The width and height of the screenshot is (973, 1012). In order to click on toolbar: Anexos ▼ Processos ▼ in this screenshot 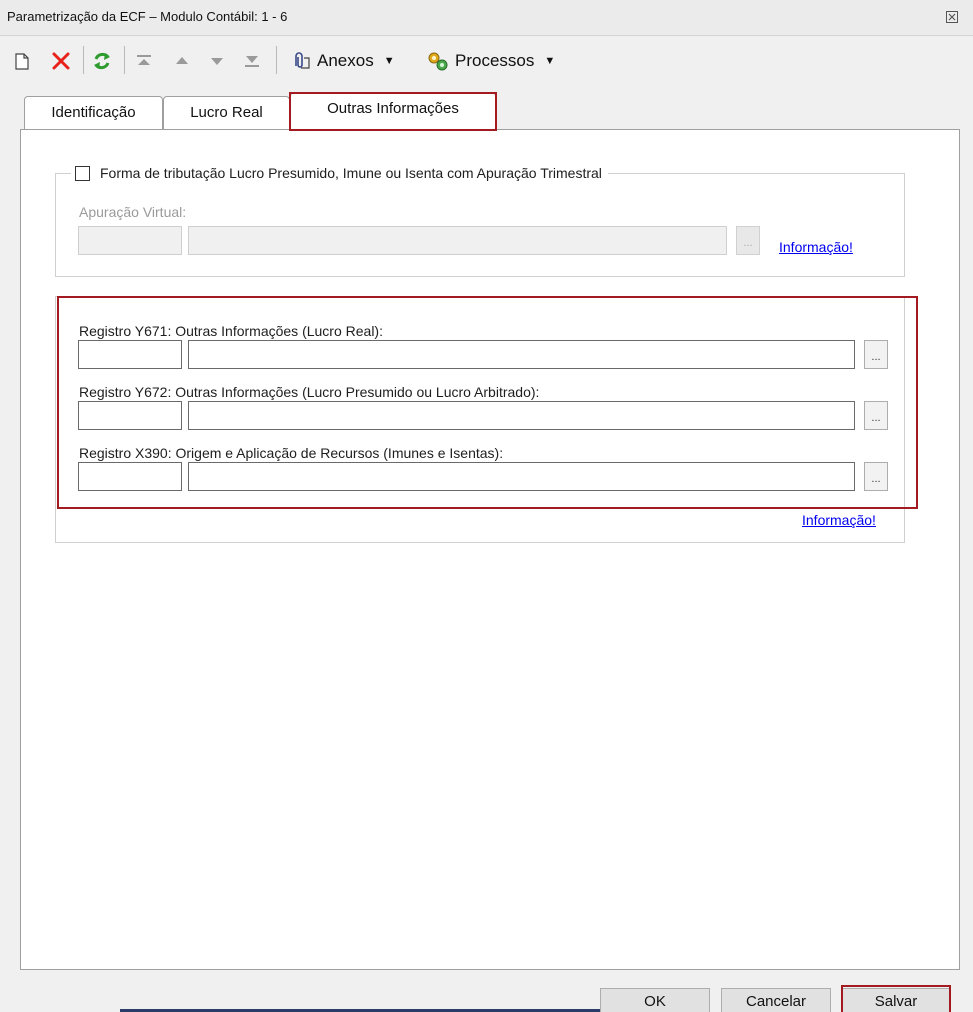, I will do `click(486, 62)`.